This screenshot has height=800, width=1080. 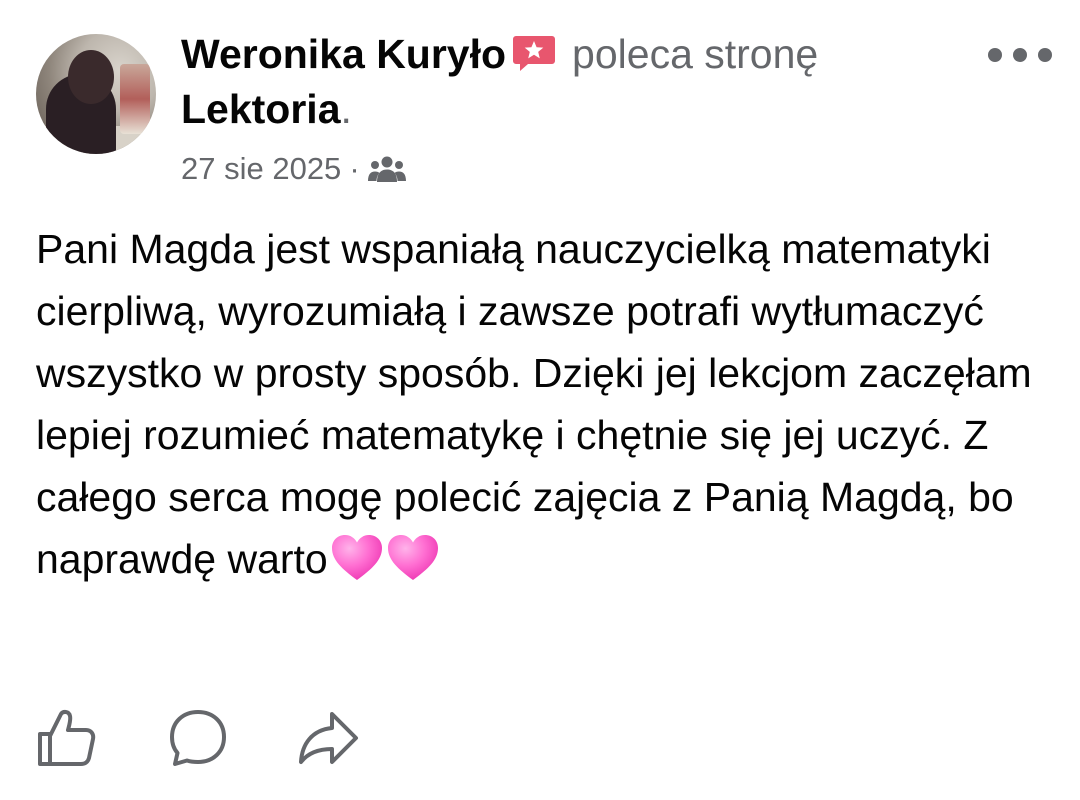 What do you see at coordinates (581, 82) in the screenshot?
I see `post-header: Weronika Kuryło poleca stronę Lektoria.` at bounding box center [581, 82].